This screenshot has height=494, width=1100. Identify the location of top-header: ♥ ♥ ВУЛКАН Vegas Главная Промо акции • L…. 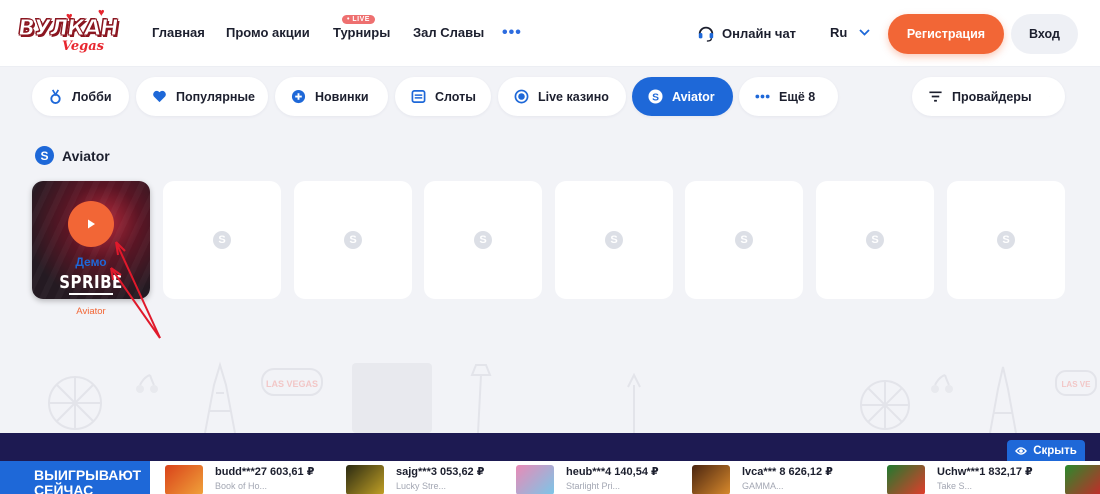
(550, 33).